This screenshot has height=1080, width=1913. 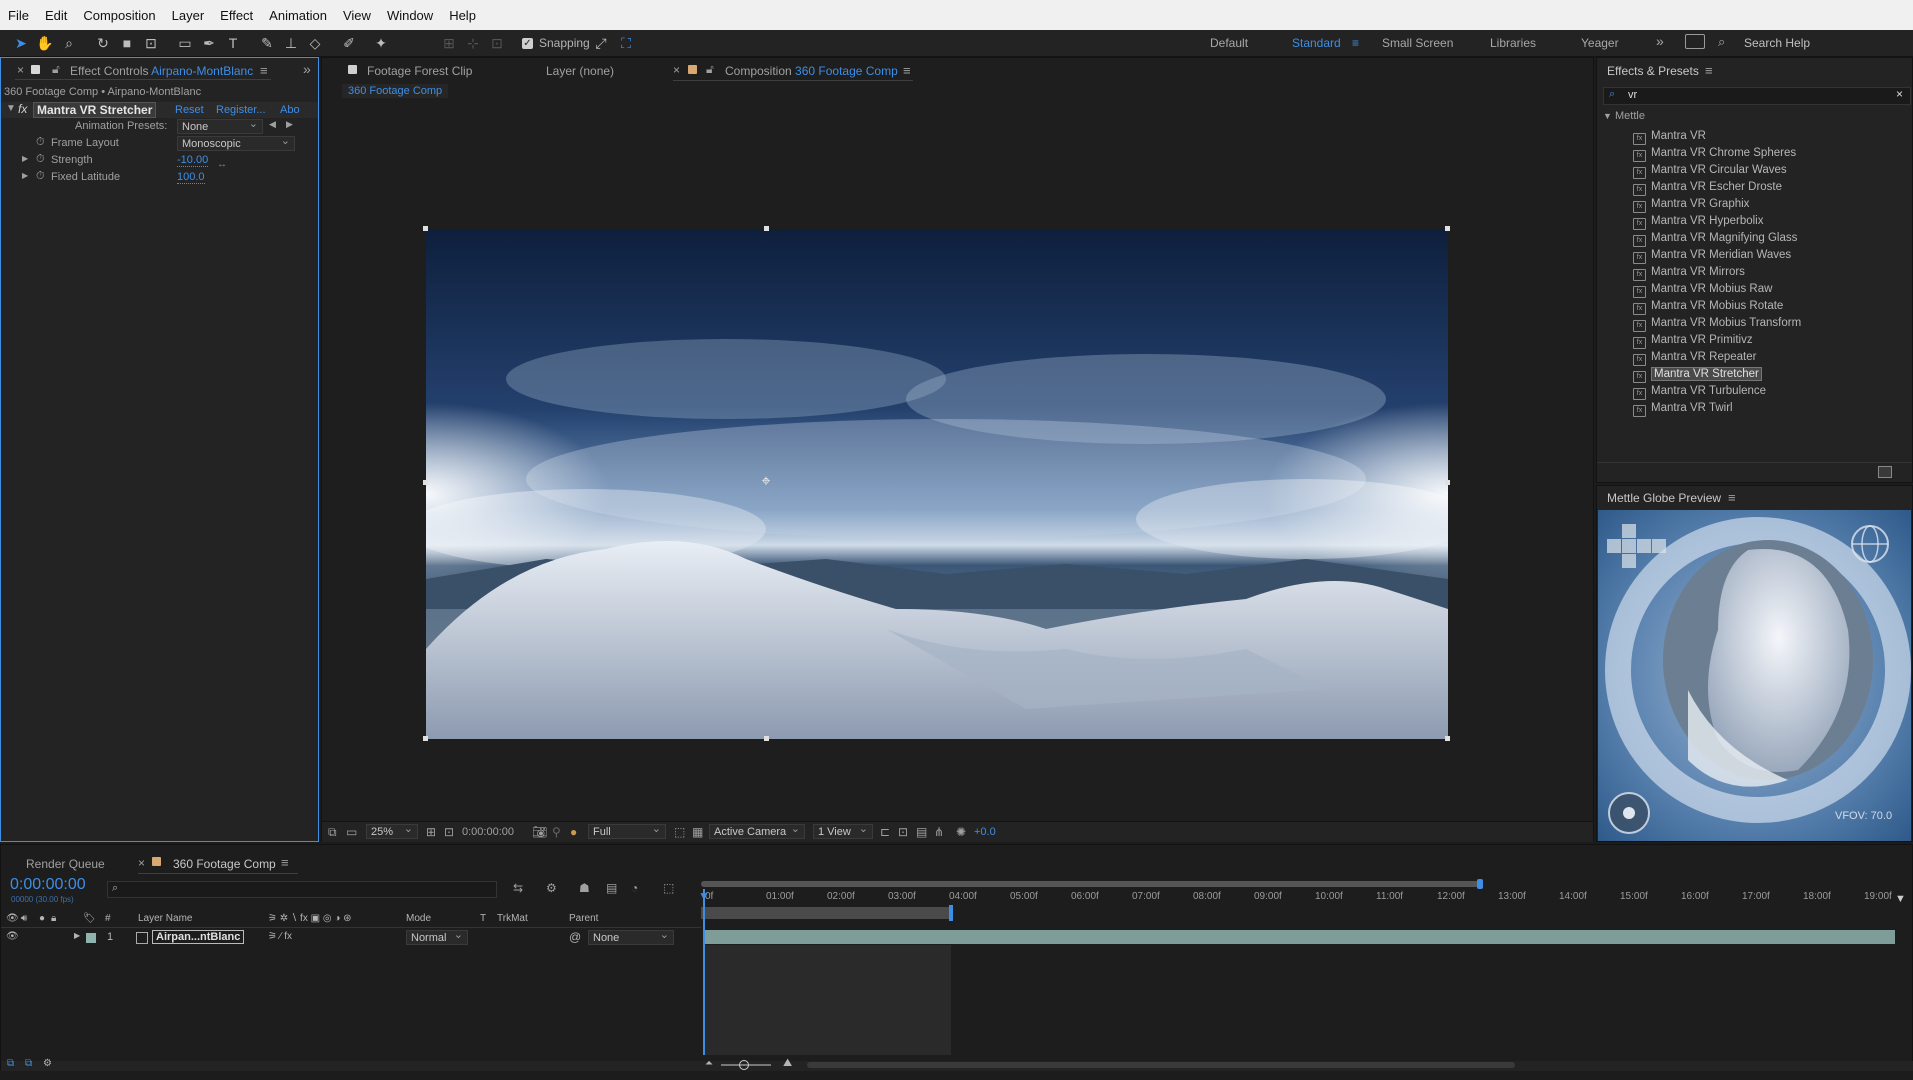 What do you see at coordinates (631, 936) in the screenshot?
I see `parent-dropdown: None` at bounding box center [631, 936].